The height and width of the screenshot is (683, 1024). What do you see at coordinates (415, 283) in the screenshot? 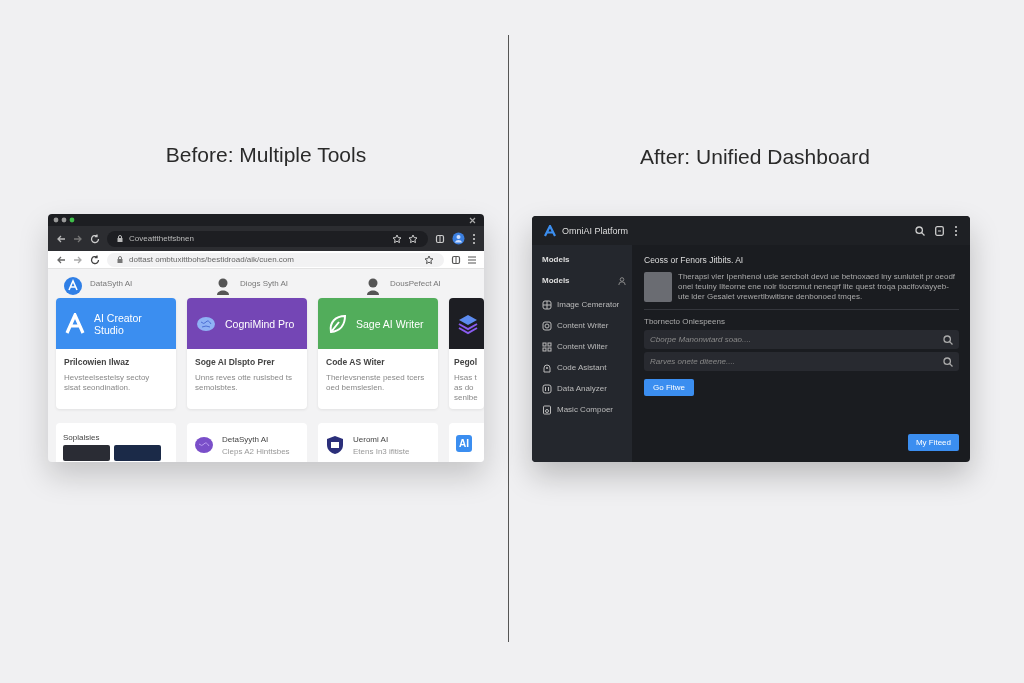
I see `tool-name: DousPefect AI` at bounding box center [415, 283].